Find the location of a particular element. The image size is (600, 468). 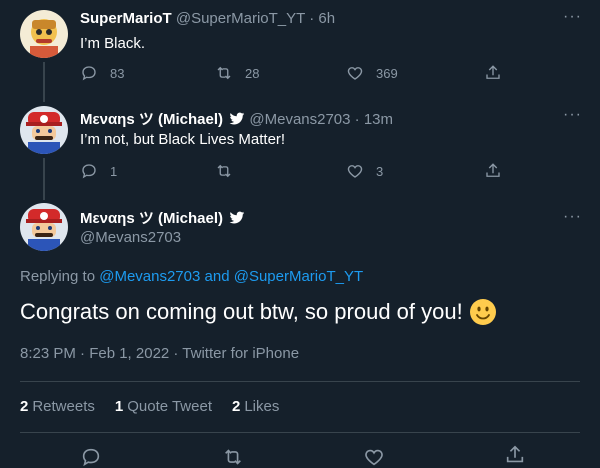

main-tweet-header: Μεναηs ツ (Michael) is located at coordinates (162, 217).